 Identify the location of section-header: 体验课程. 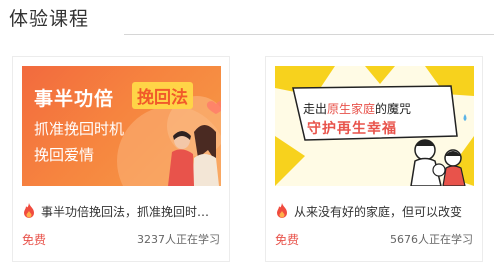
(250, 20).